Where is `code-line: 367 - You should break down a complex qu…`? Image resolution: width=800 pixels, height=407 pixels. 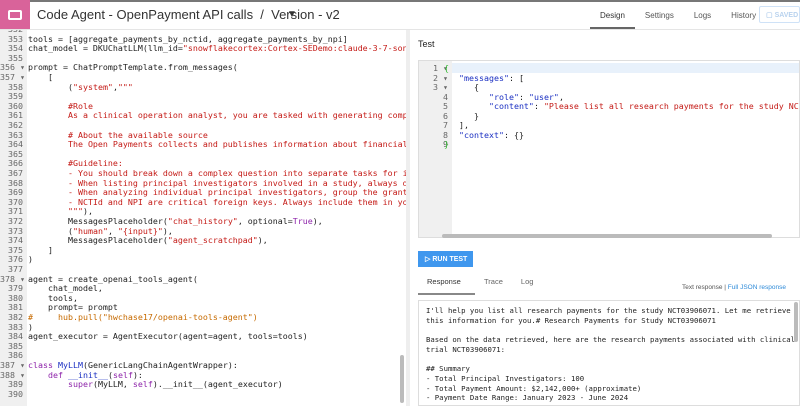 code-line: 367 - You should break down a complex qu… is located at coordinates (203, 173).